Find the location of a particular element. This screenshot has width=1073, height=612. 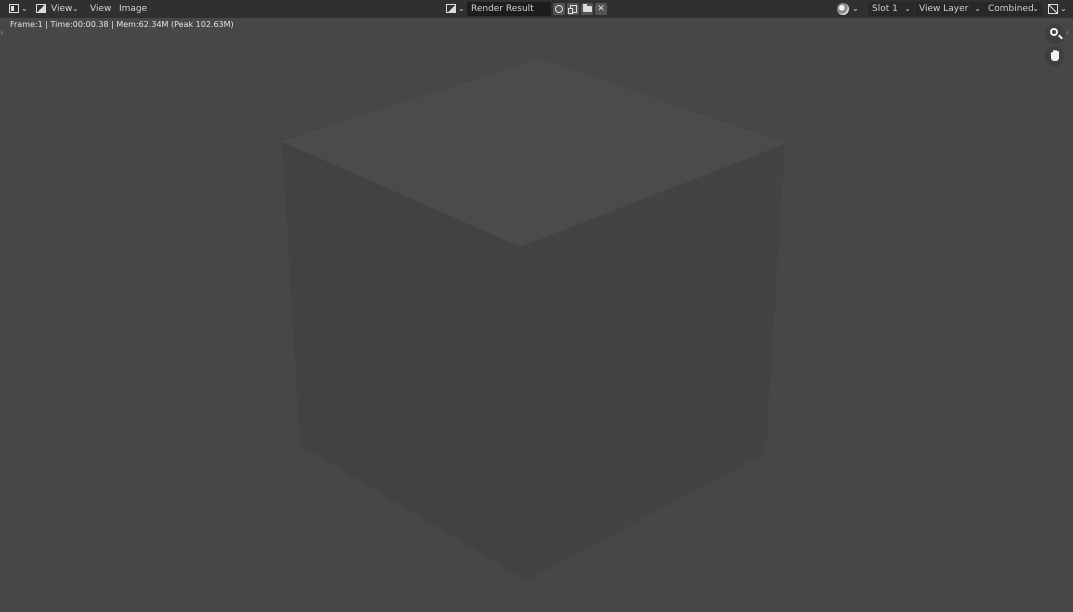

render-slots-button: ⌄ is located at coordinates (848, 9).